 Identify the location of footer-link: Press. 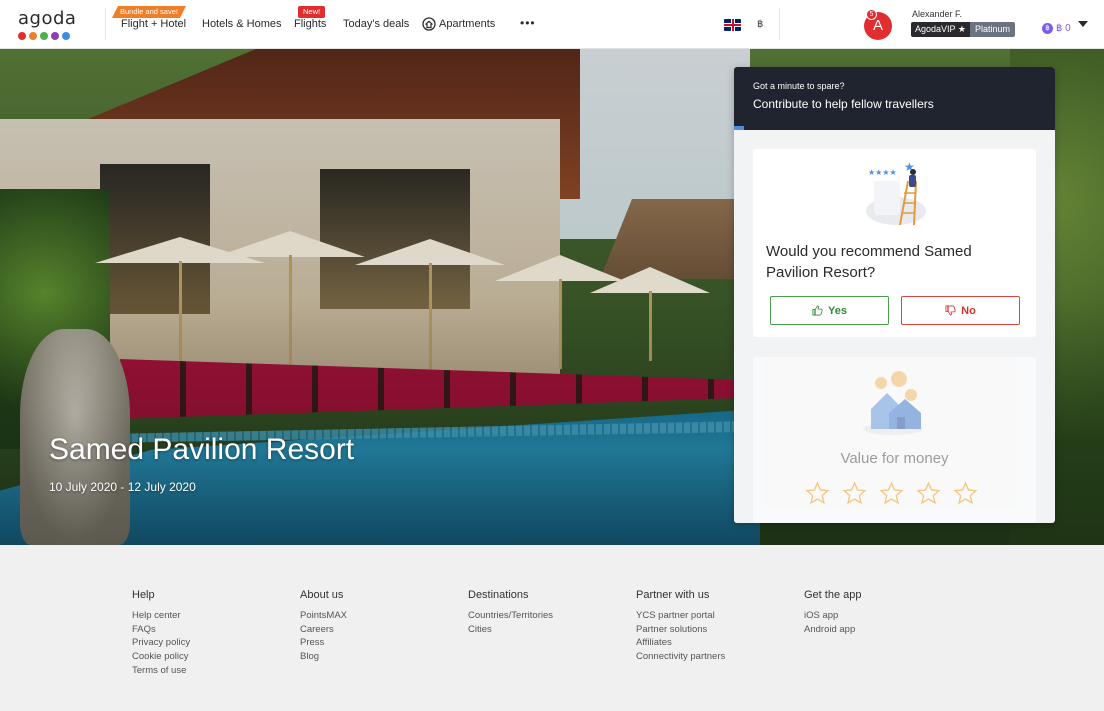
(323, 643).